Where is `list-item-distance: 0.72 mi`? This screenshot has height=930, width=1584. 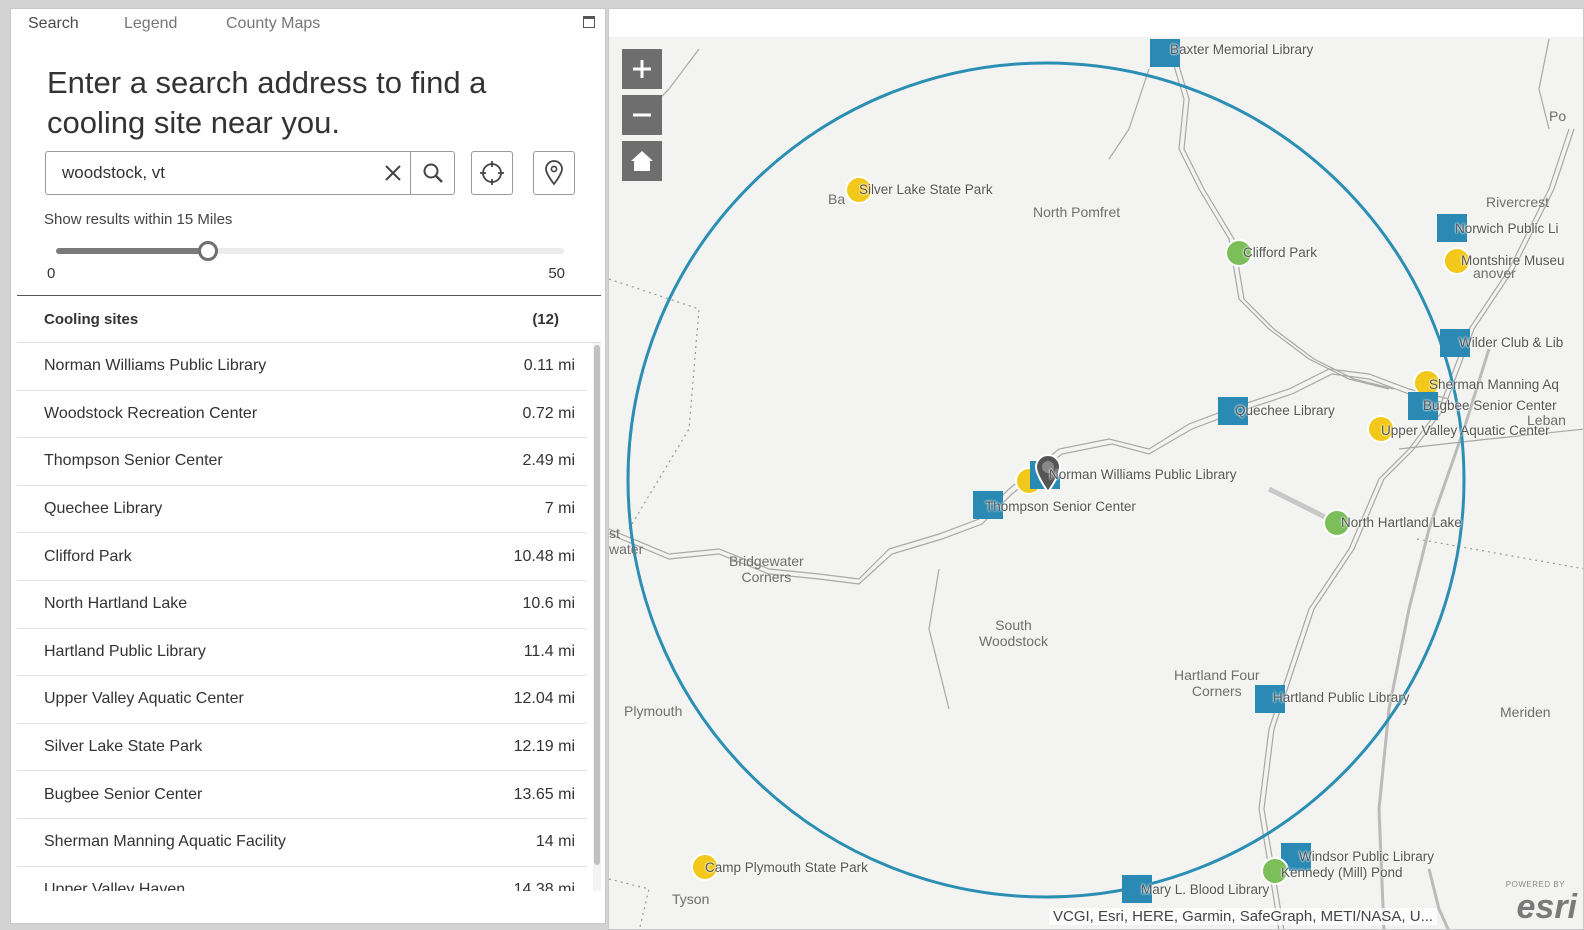
list-item-distance: 0.72 mi is located at coordinates (548, 413).